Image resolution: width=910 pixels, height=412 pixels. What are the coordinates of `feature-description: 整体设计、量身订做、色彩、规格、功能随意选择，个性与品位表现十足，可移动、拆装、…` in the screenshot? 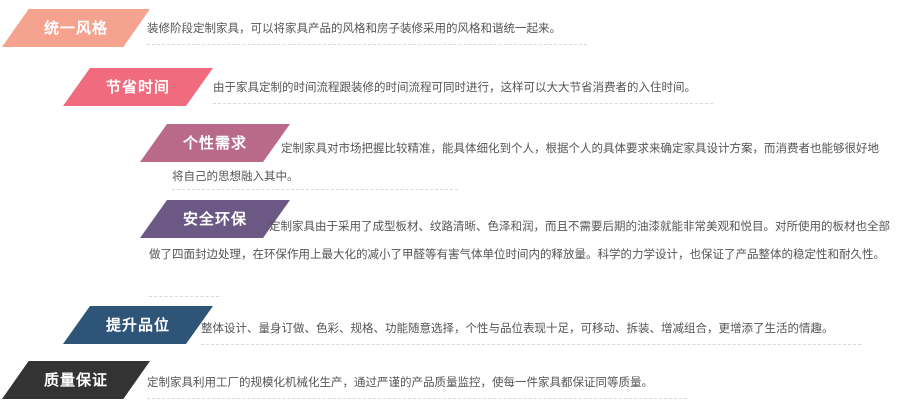 It's located at (517, 328).